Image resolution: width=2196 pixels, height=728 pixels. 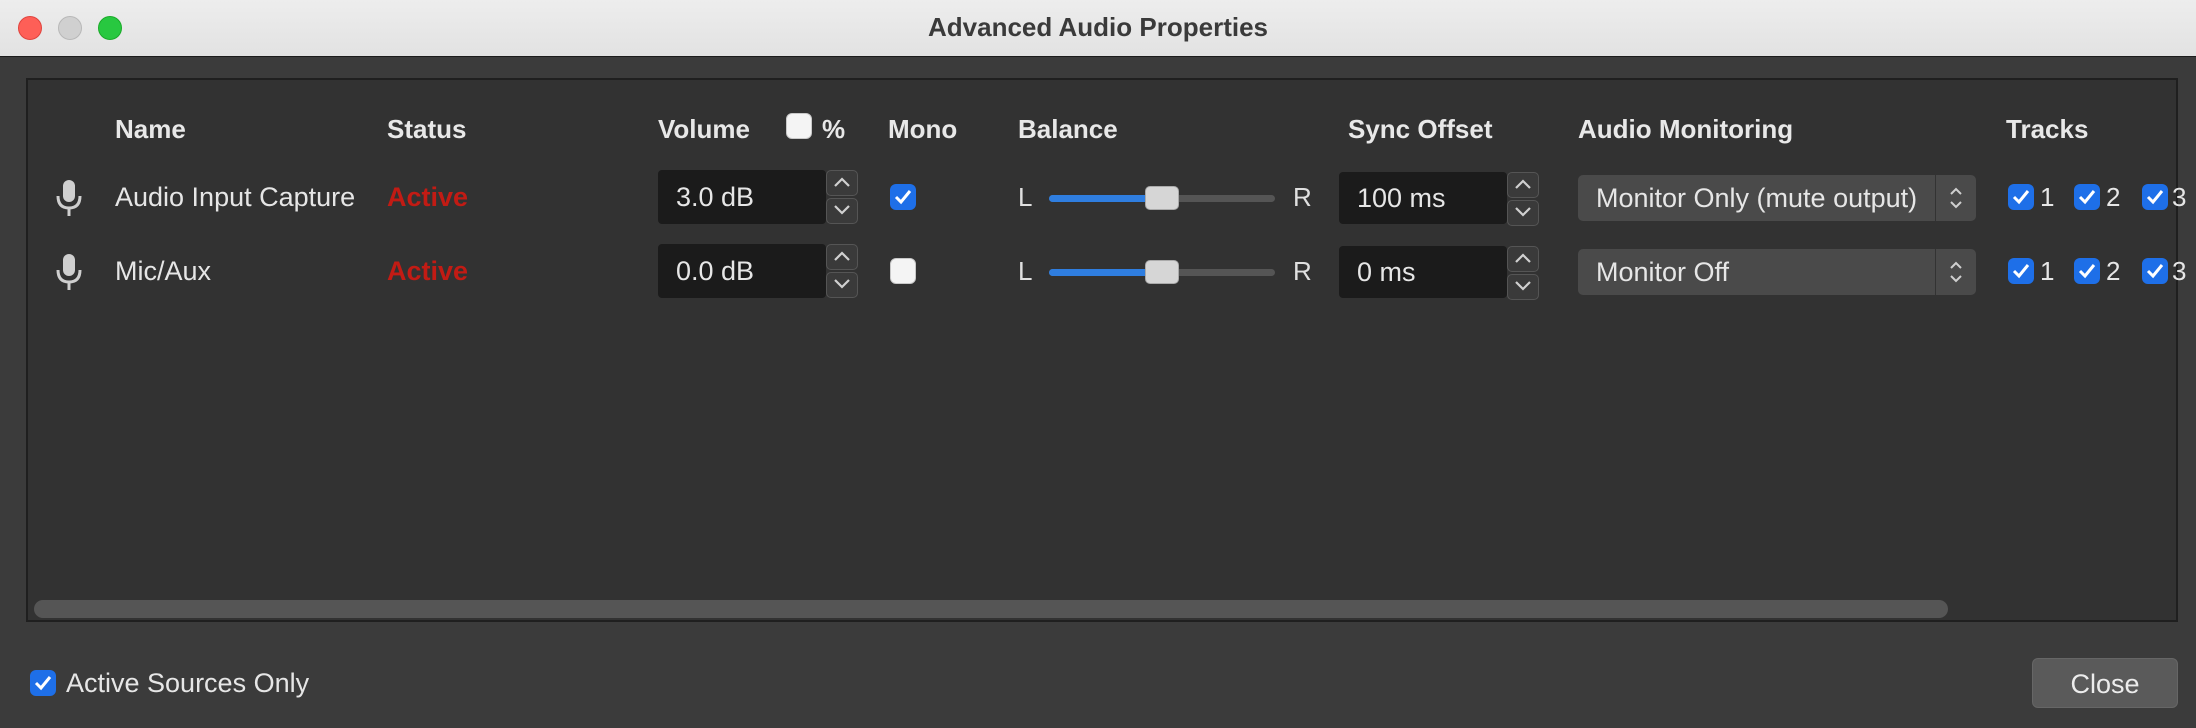 What do you see at coordinates (1663, 272) in the screenshot?
I see `audio-monitoring-value: Monitor Off` at bounding box center [1663, 272].